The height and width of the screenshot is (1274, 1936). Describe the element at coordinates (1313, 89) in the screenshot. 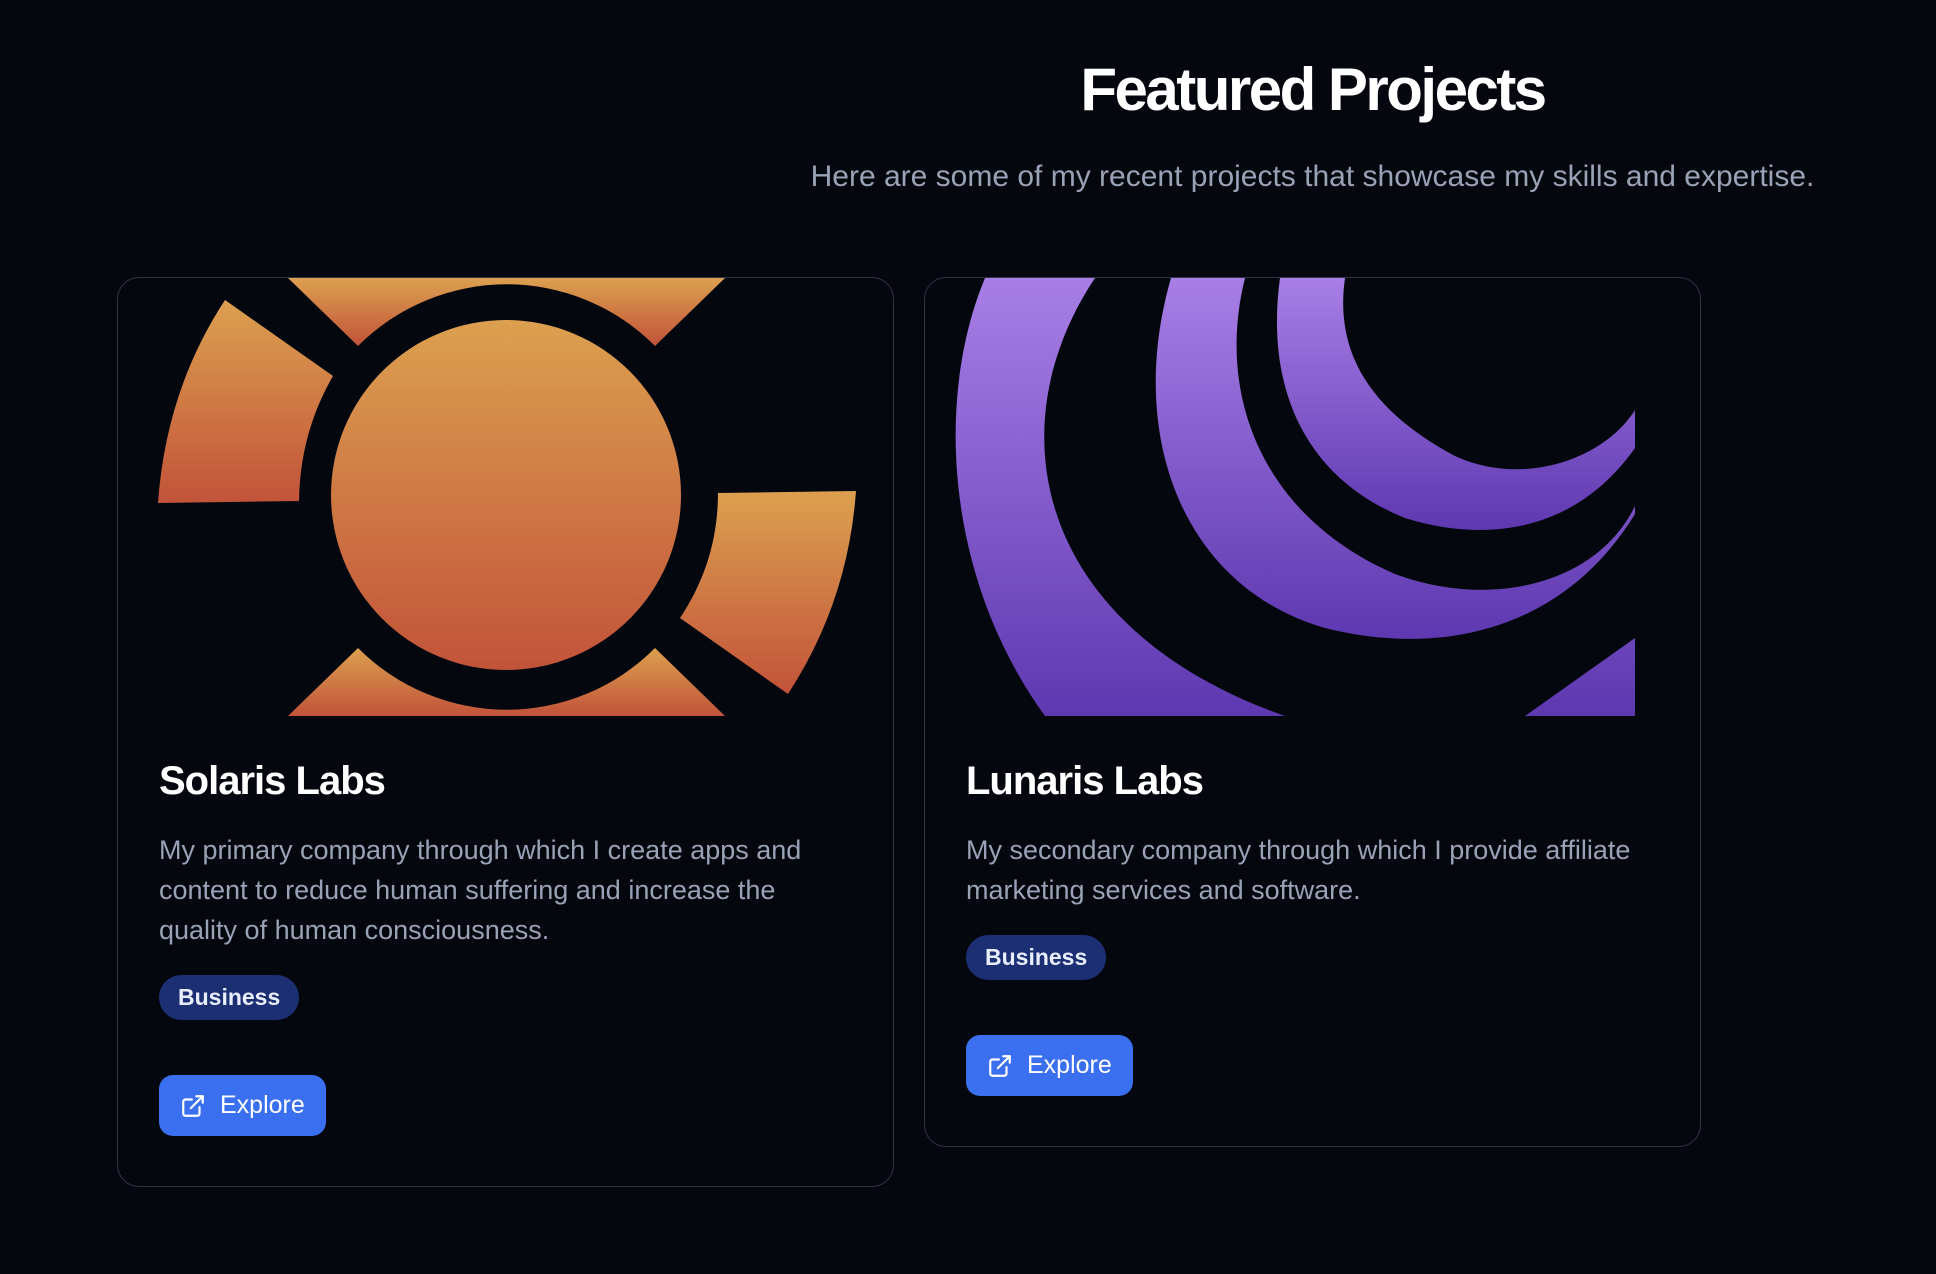

I see `page-title: Featured Projects` at that location.